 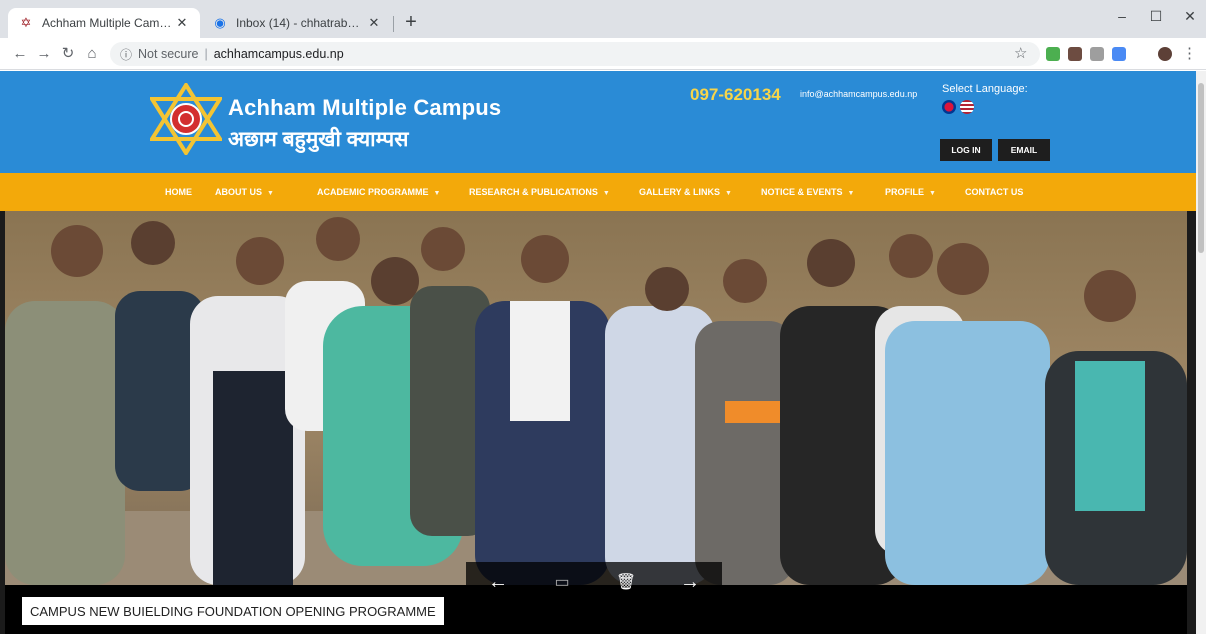 I want to click on menu-gallery-links: GALLERY & LINKS ▼, so click(x=685, y=192).